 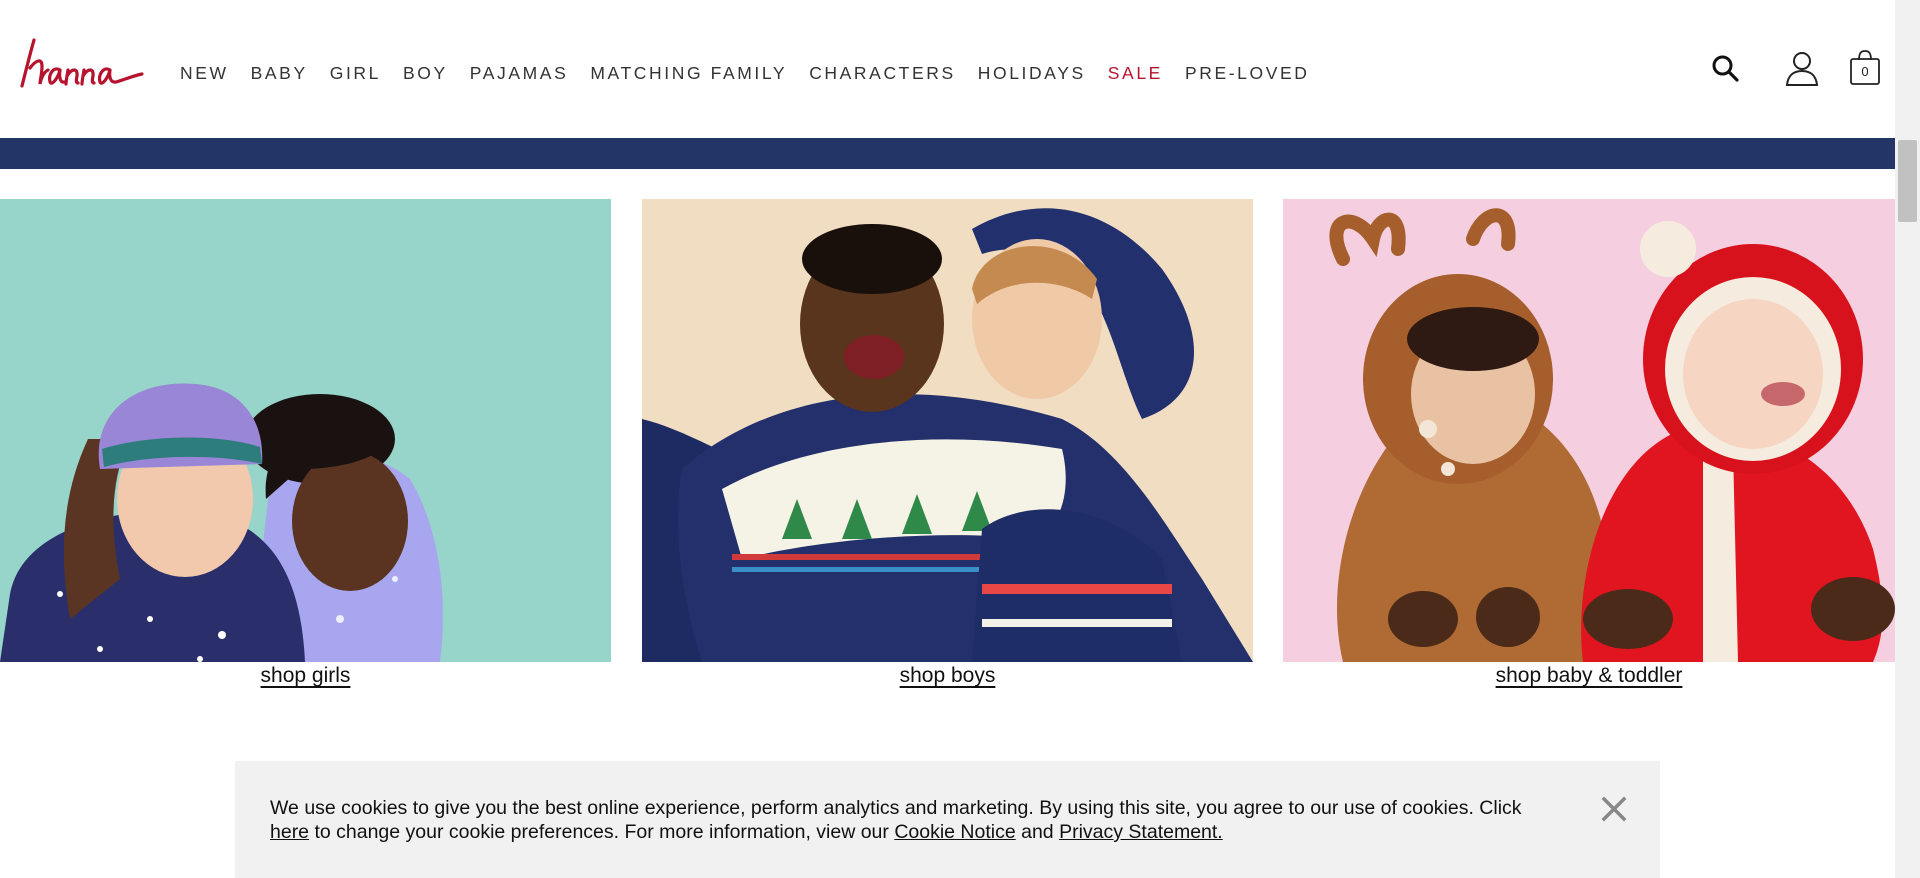 What do you see at coordinates (425, 73) in the screenshot?
I see `nav-item-boy: BOY` at bounding box center [425, 73].